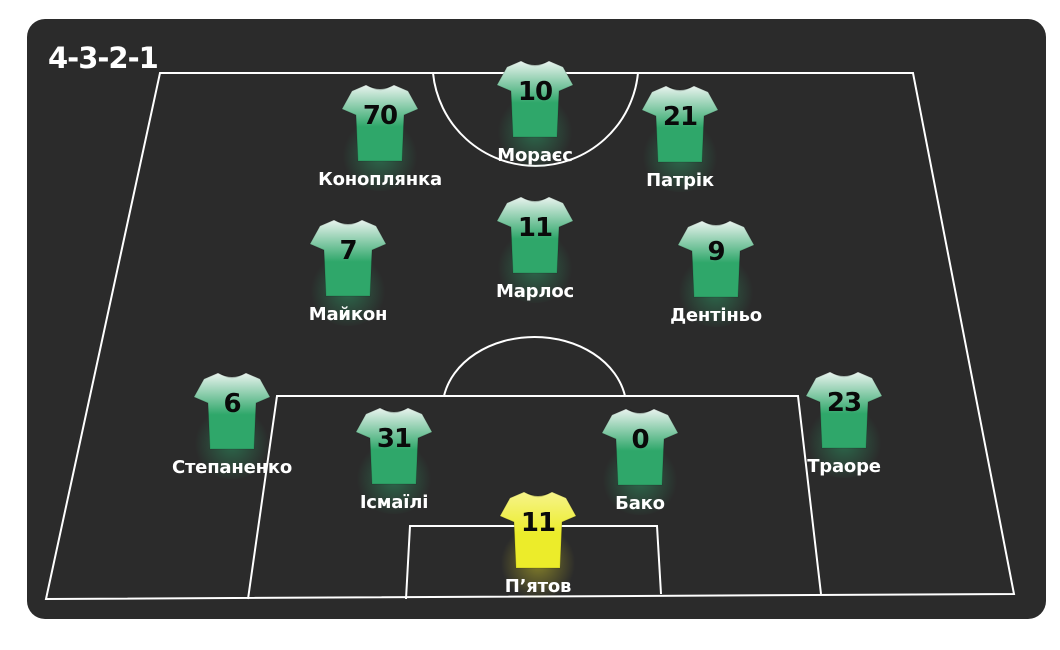 Image resolution: width=1060 pixels, height=650 pixels. I want to click on player-name: Марлос, so click(535, 291).